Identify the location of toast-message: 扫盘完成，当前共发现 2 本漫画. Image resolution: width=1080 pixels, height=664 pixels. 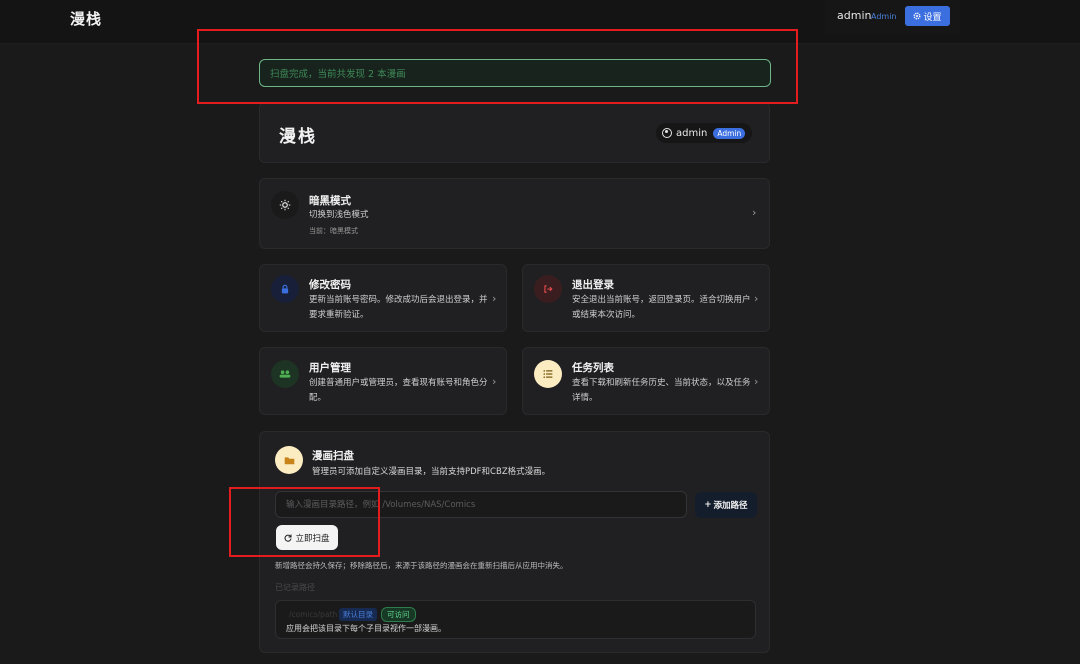
(338, 74).